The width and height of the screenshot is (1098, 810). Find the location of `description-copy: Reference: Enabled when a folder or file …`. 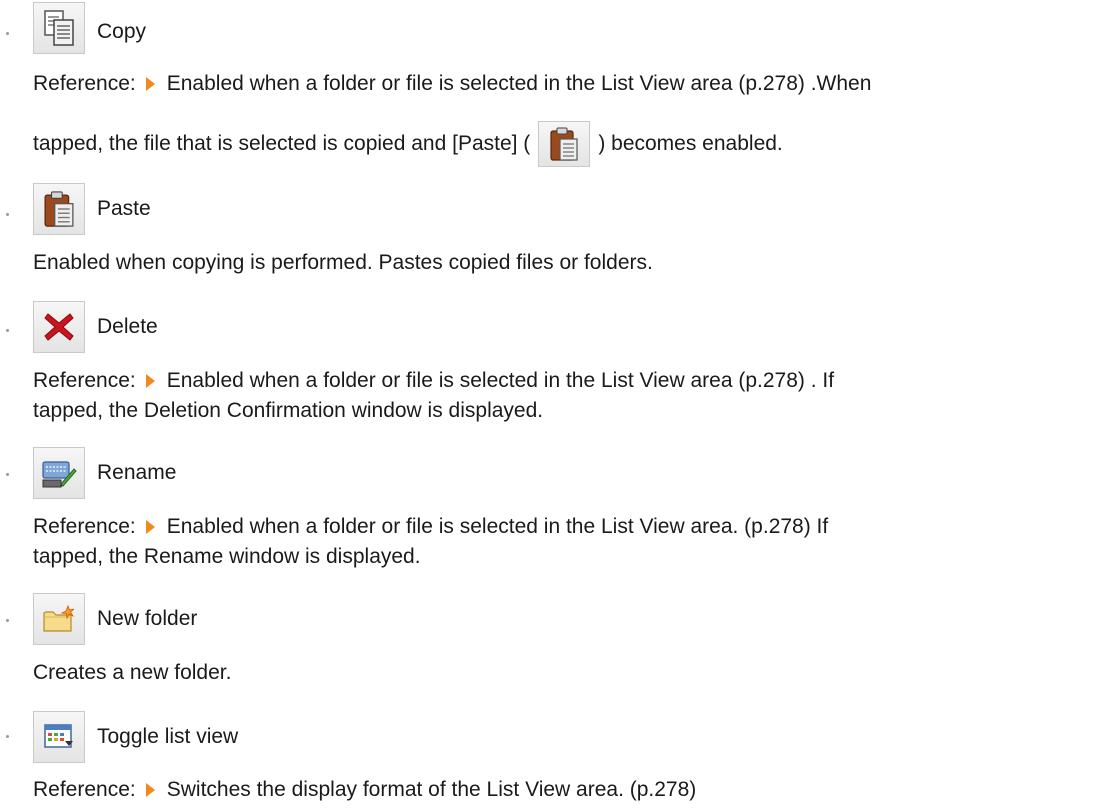

description-copy: Reference: Enabled when a folder or file … is located at coordinates (548, 84).